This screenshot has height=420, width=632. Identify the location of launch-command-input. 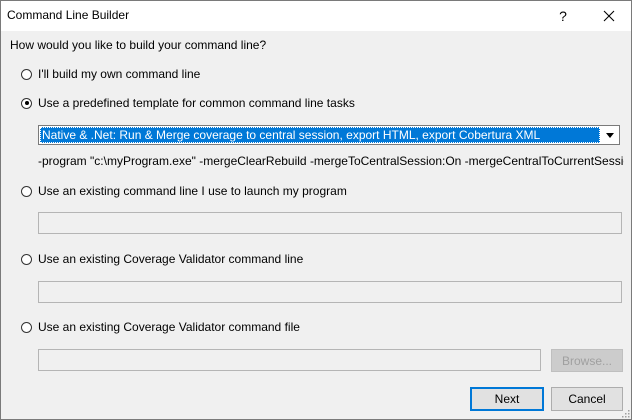
(330, 223).